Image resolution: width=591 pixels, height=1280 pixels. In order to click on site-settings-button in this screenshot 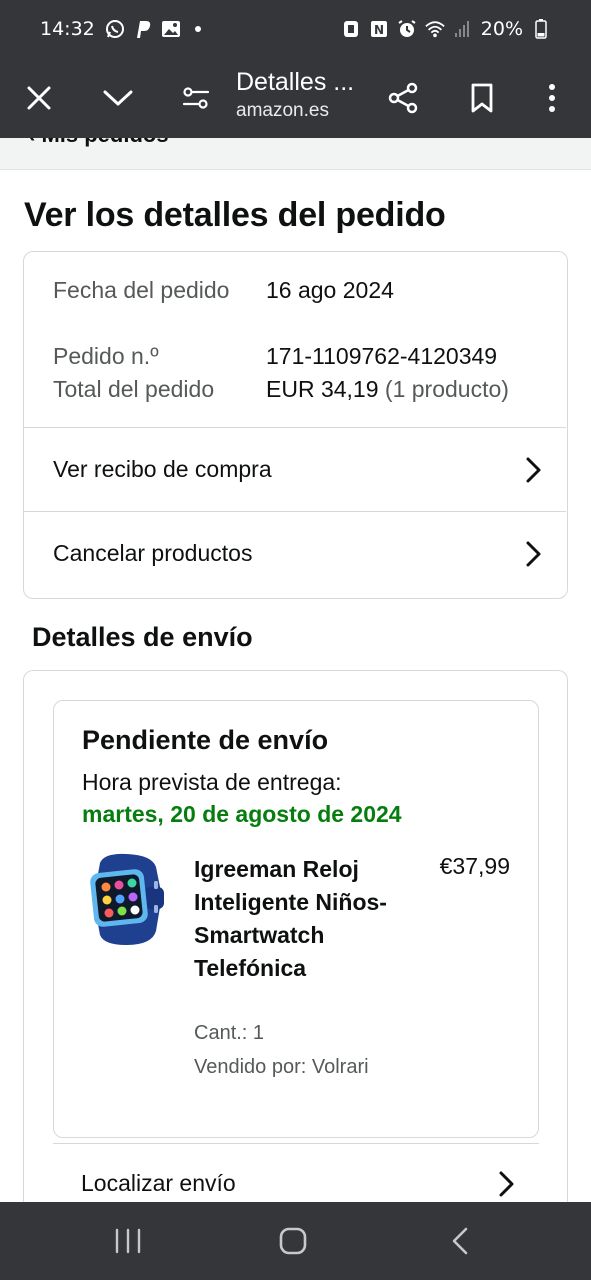, I will do `click(196, 98)`.